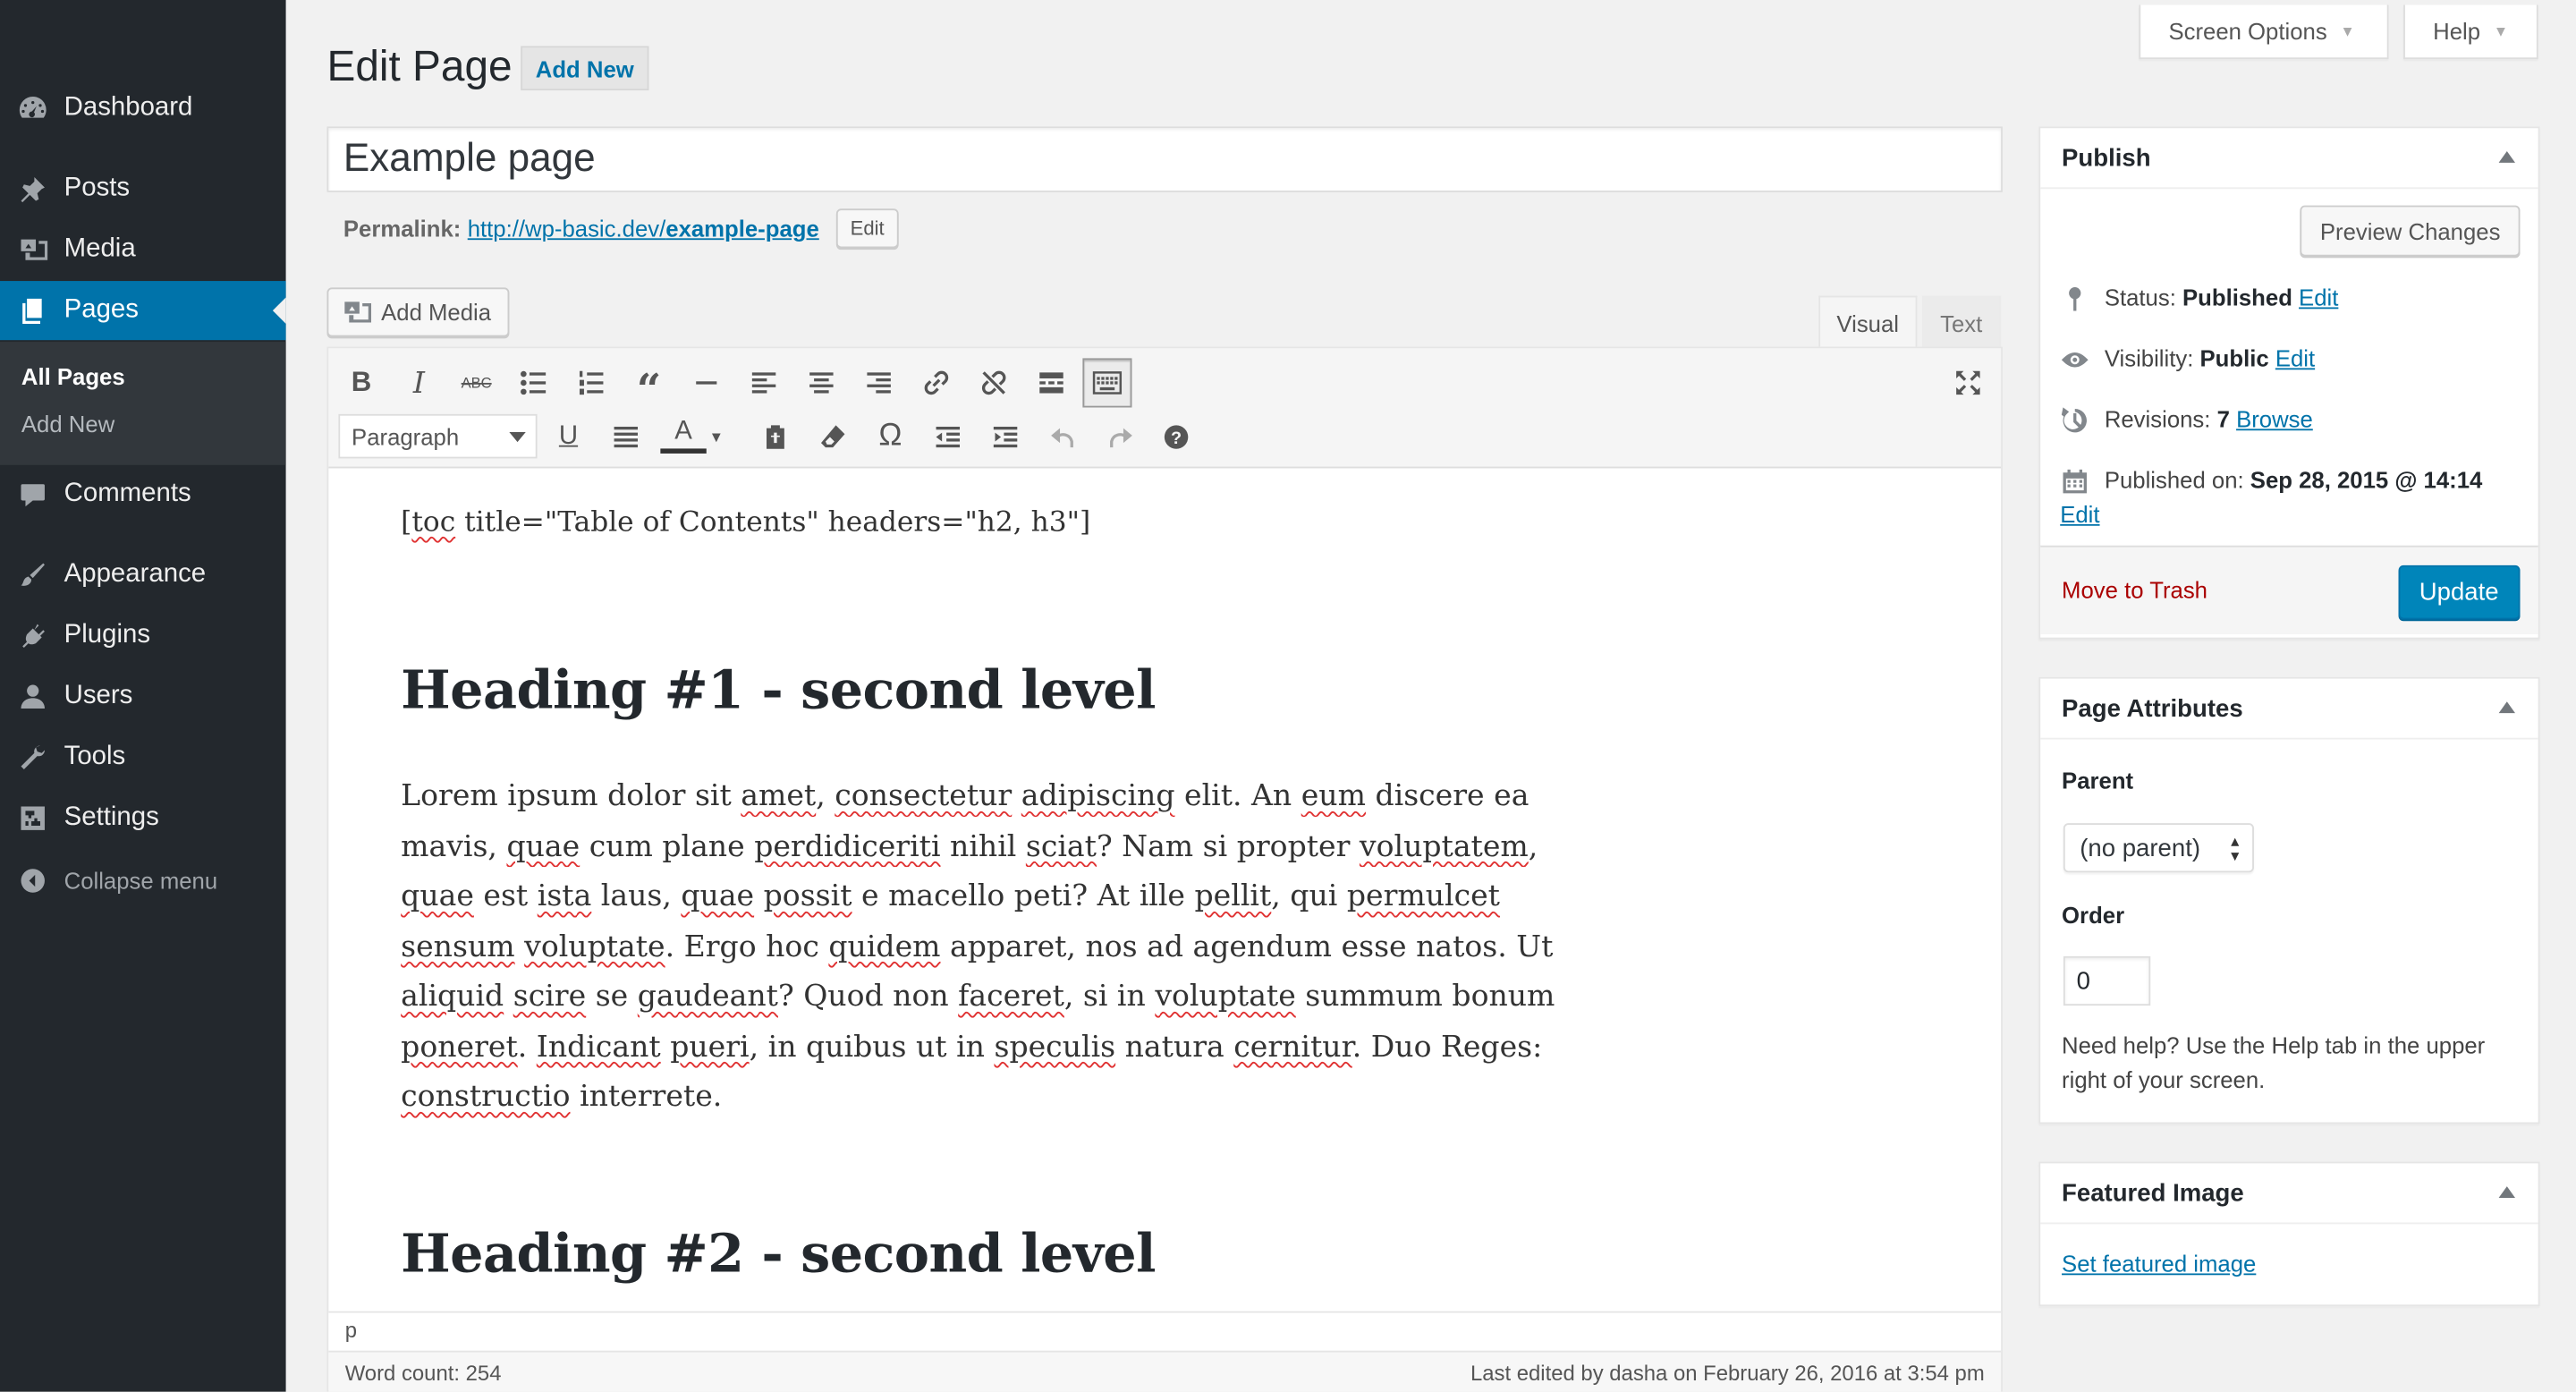  Describe the element at coordinates (936, 382) in the screenshot. I see `insert-link-icon` at that location.